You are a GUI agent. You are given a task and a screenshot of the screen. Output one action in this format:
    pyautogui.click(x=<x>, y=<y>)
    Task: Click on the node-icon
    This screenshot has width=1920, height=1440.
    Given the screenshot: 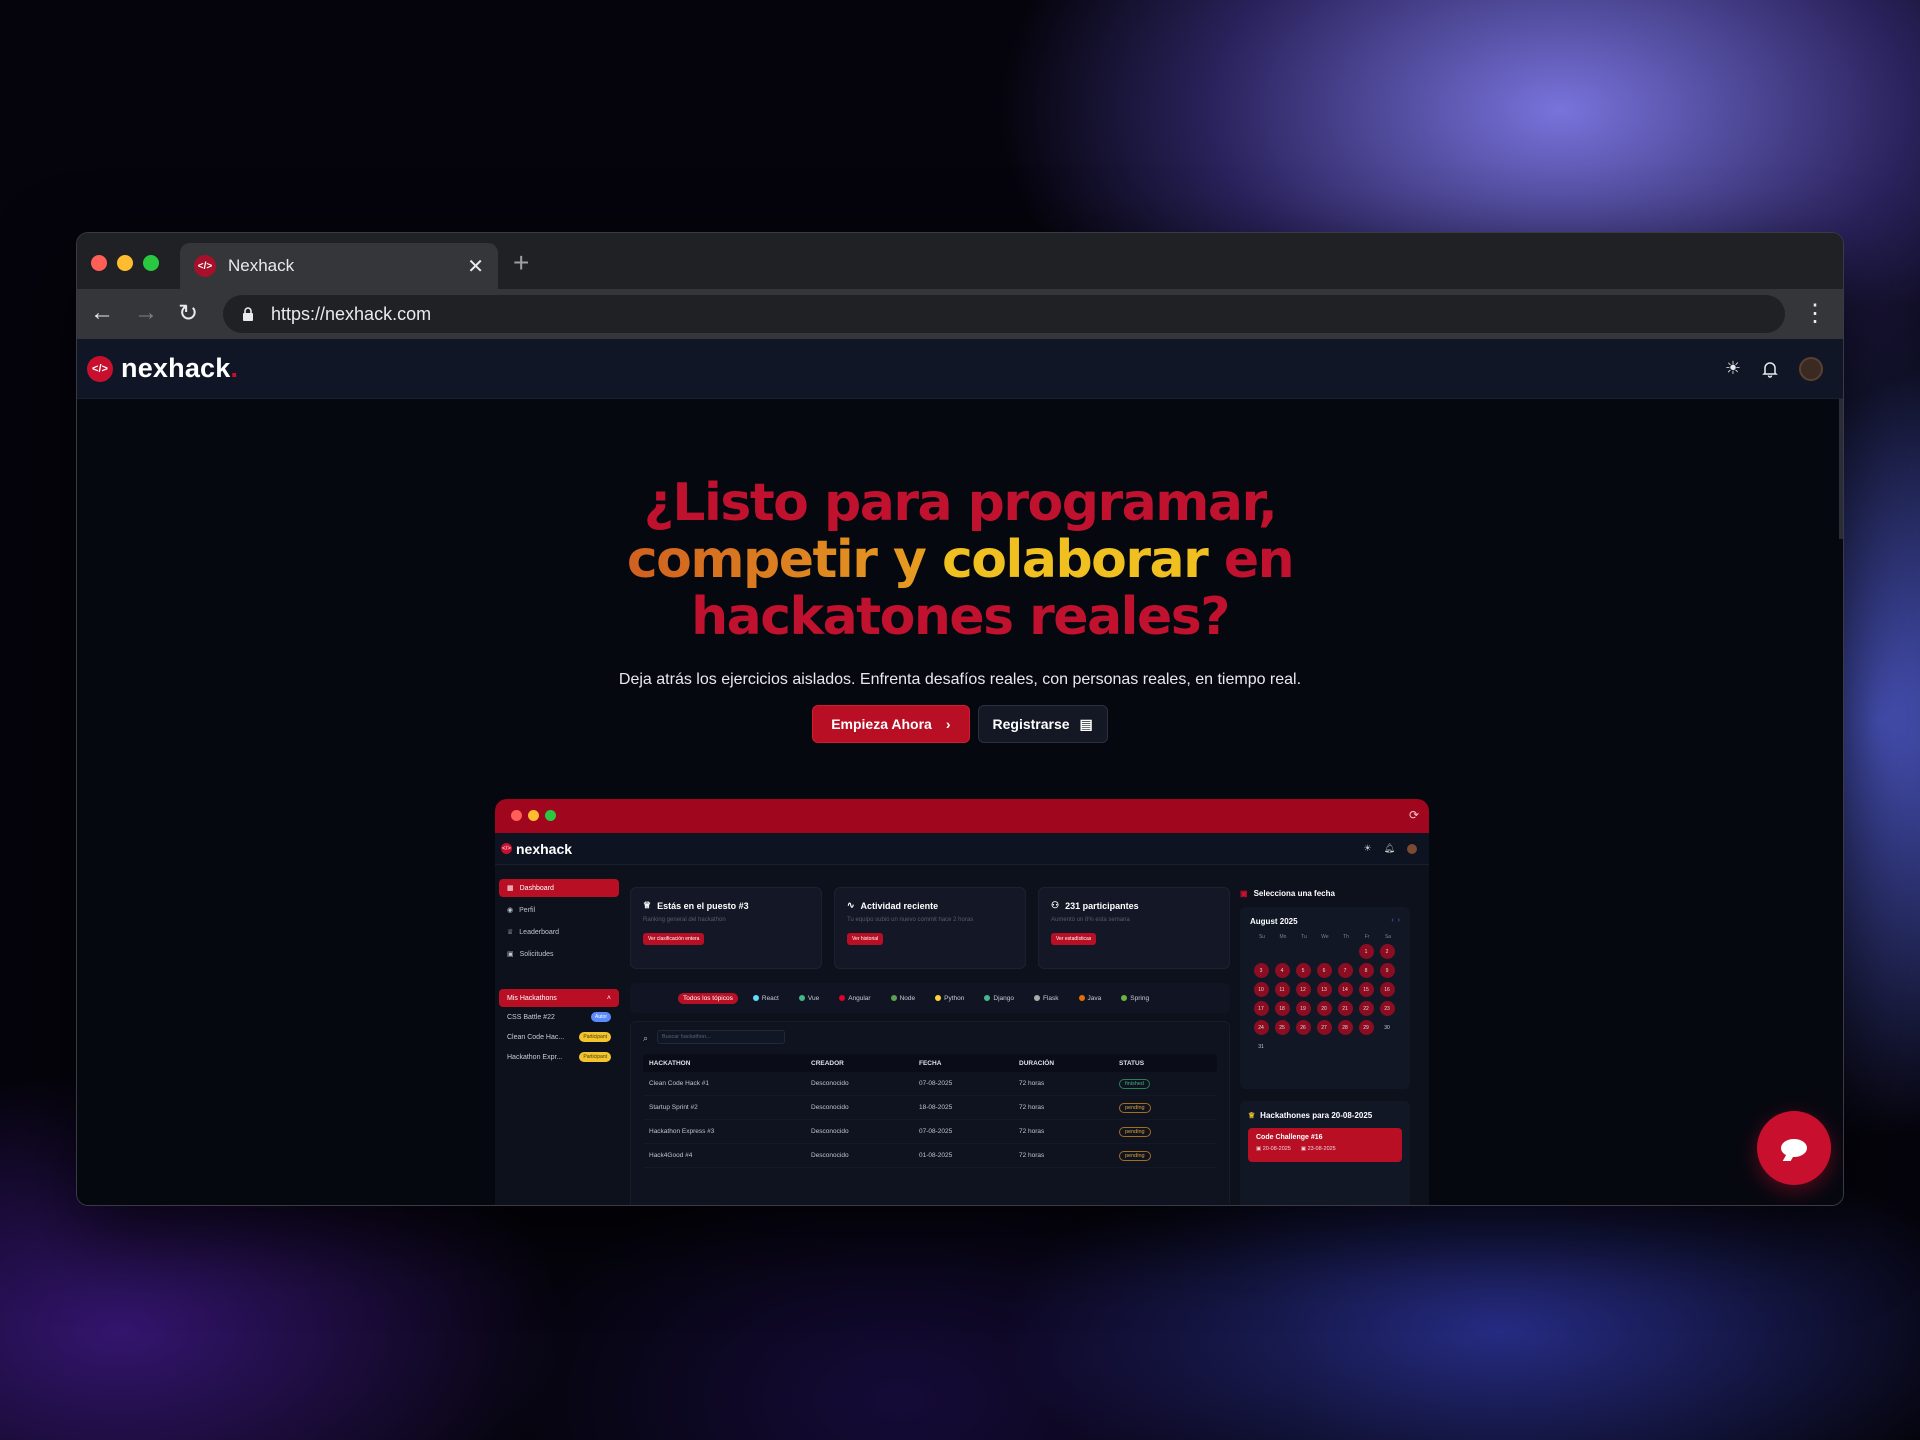 What is the action you would take?
    pyautogui.click(x=893, y=998)
    